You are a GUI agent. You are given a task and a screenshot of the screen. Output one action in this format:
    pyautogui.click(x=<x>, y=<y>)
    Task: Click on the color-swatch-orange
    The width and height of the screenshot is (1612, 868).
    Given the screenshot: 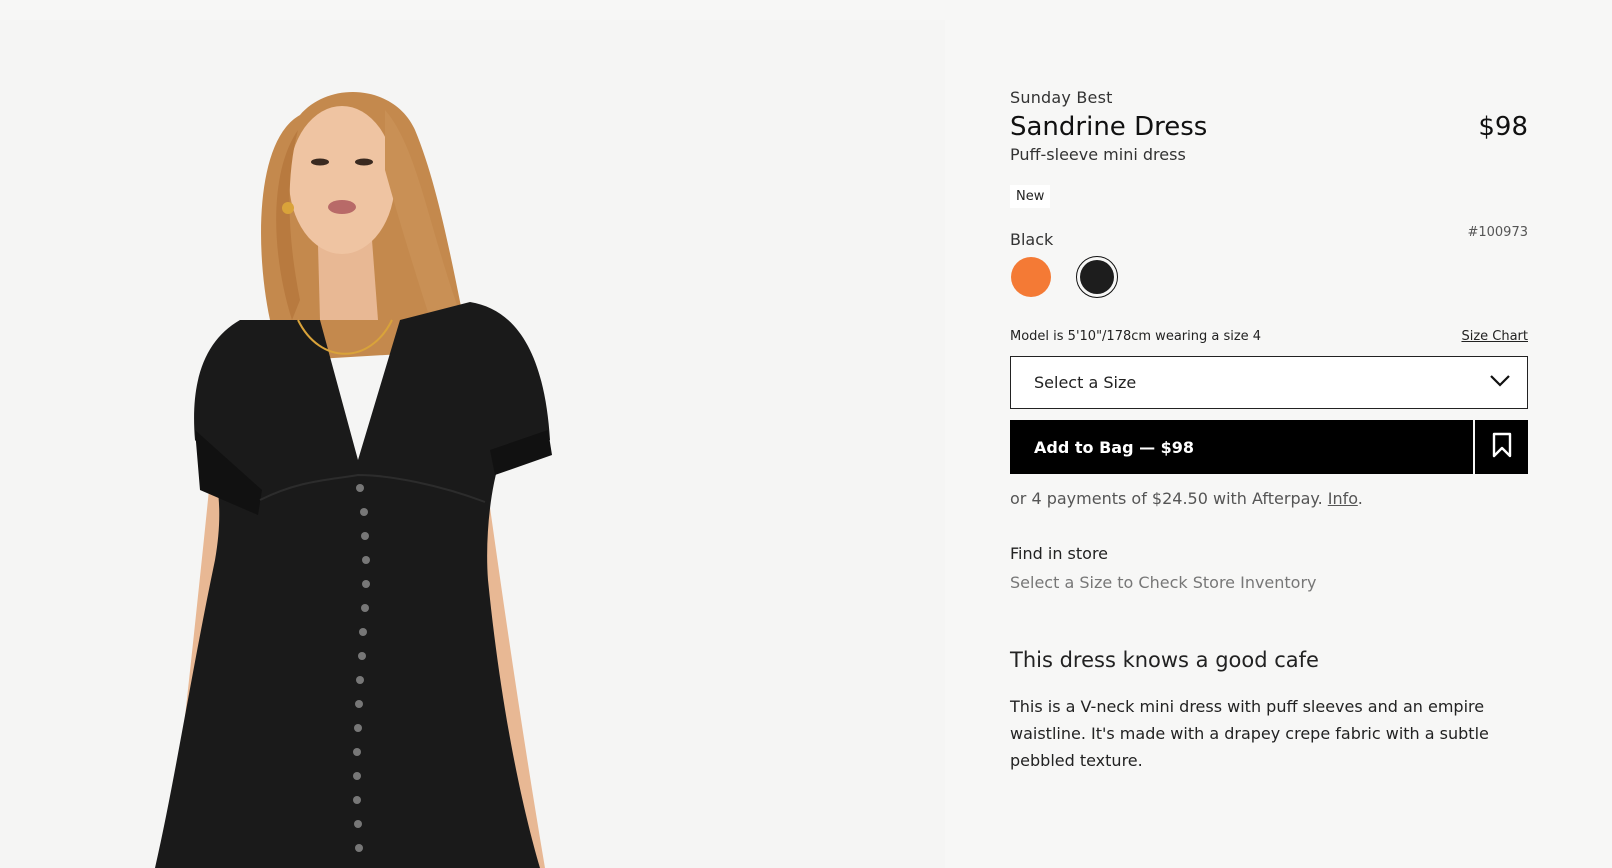 What is the action you would take?
    pyautogui.click(x=1031, y=277)
    